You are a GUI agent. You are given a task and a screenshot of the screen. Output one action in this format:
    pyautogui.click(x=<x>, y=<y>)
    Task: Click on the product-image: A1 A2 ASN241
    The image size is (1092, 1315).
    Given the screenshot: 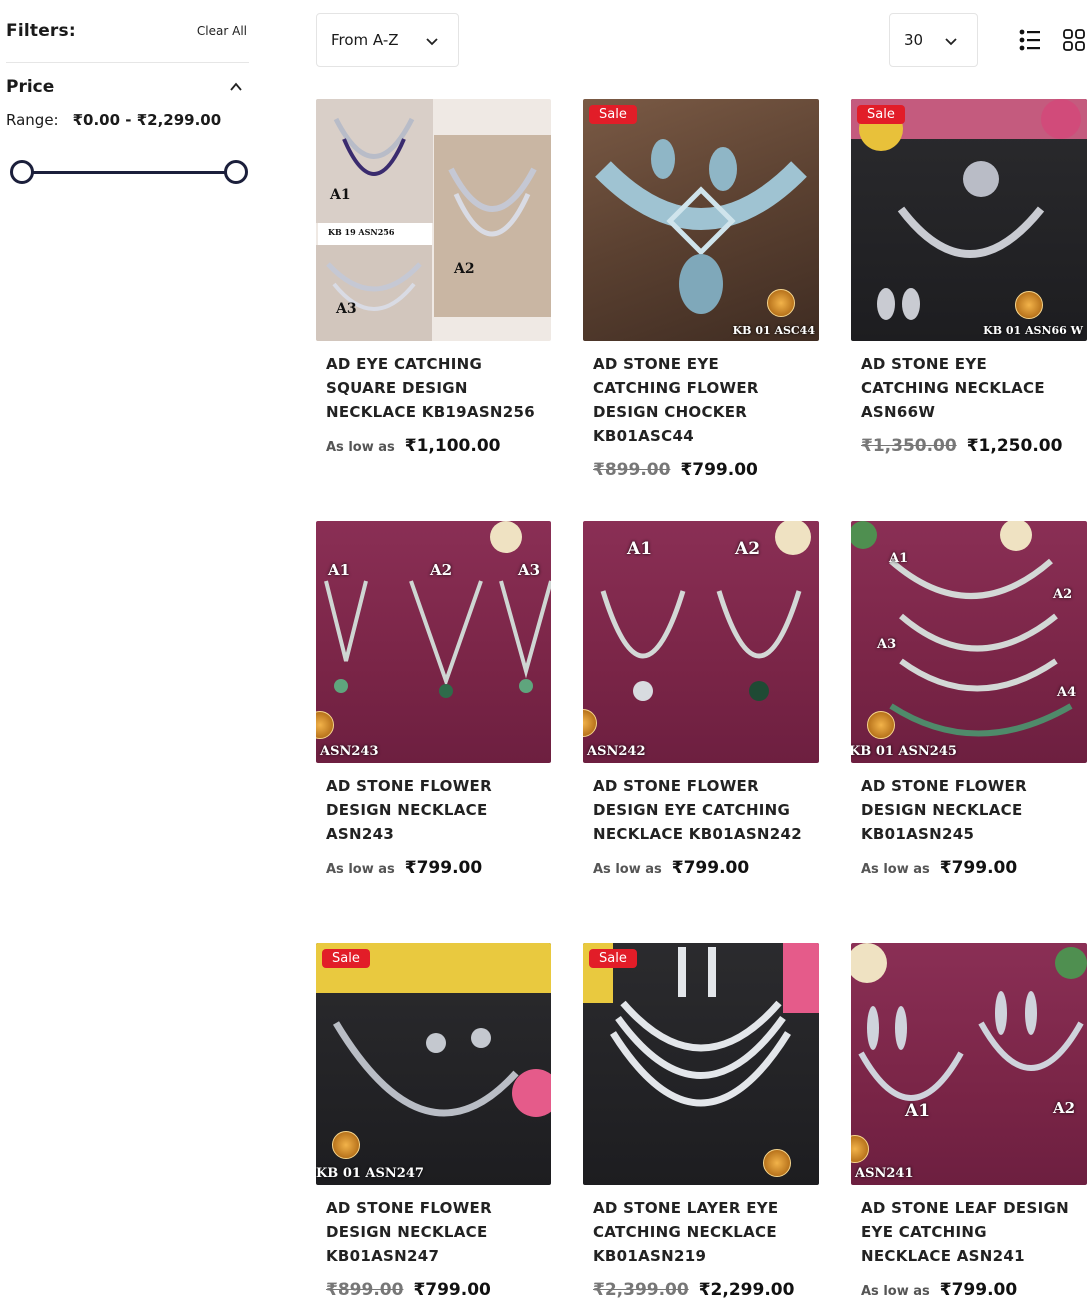 What is the action you would take?
    pyautogui.click(x=969, y=1064)
    